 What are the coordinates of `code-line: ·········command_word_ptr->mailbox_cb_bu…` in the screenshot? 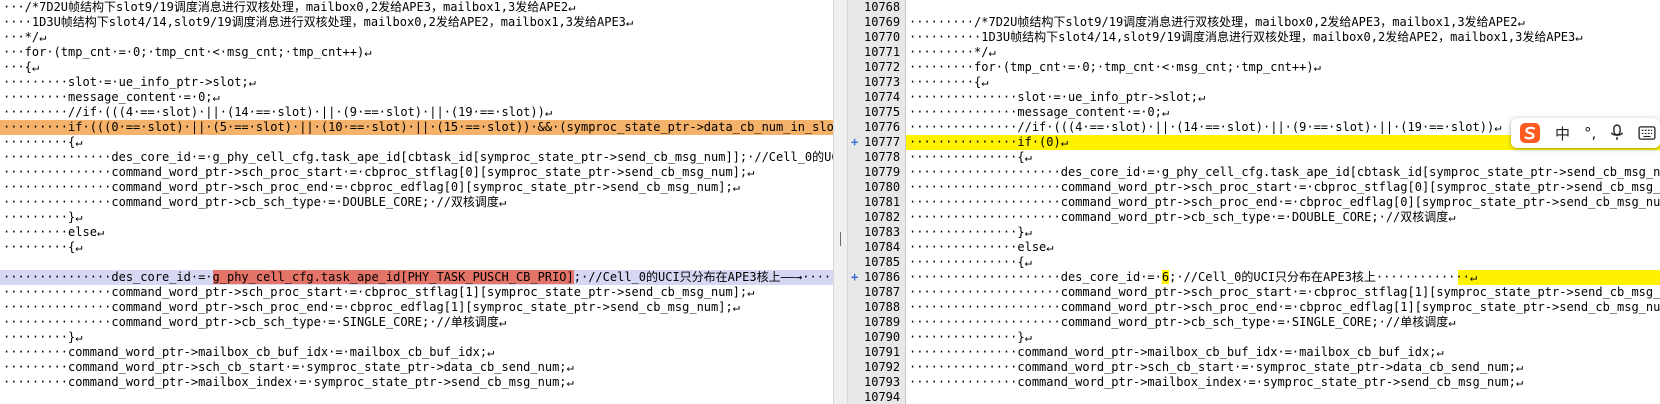 It's located at (416, 352).